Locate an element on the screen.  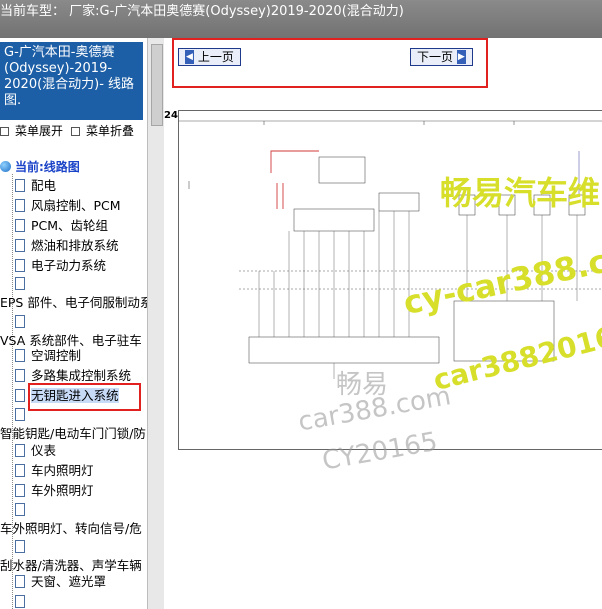
scrollbar-thumb is located at coordinates (157, 85).